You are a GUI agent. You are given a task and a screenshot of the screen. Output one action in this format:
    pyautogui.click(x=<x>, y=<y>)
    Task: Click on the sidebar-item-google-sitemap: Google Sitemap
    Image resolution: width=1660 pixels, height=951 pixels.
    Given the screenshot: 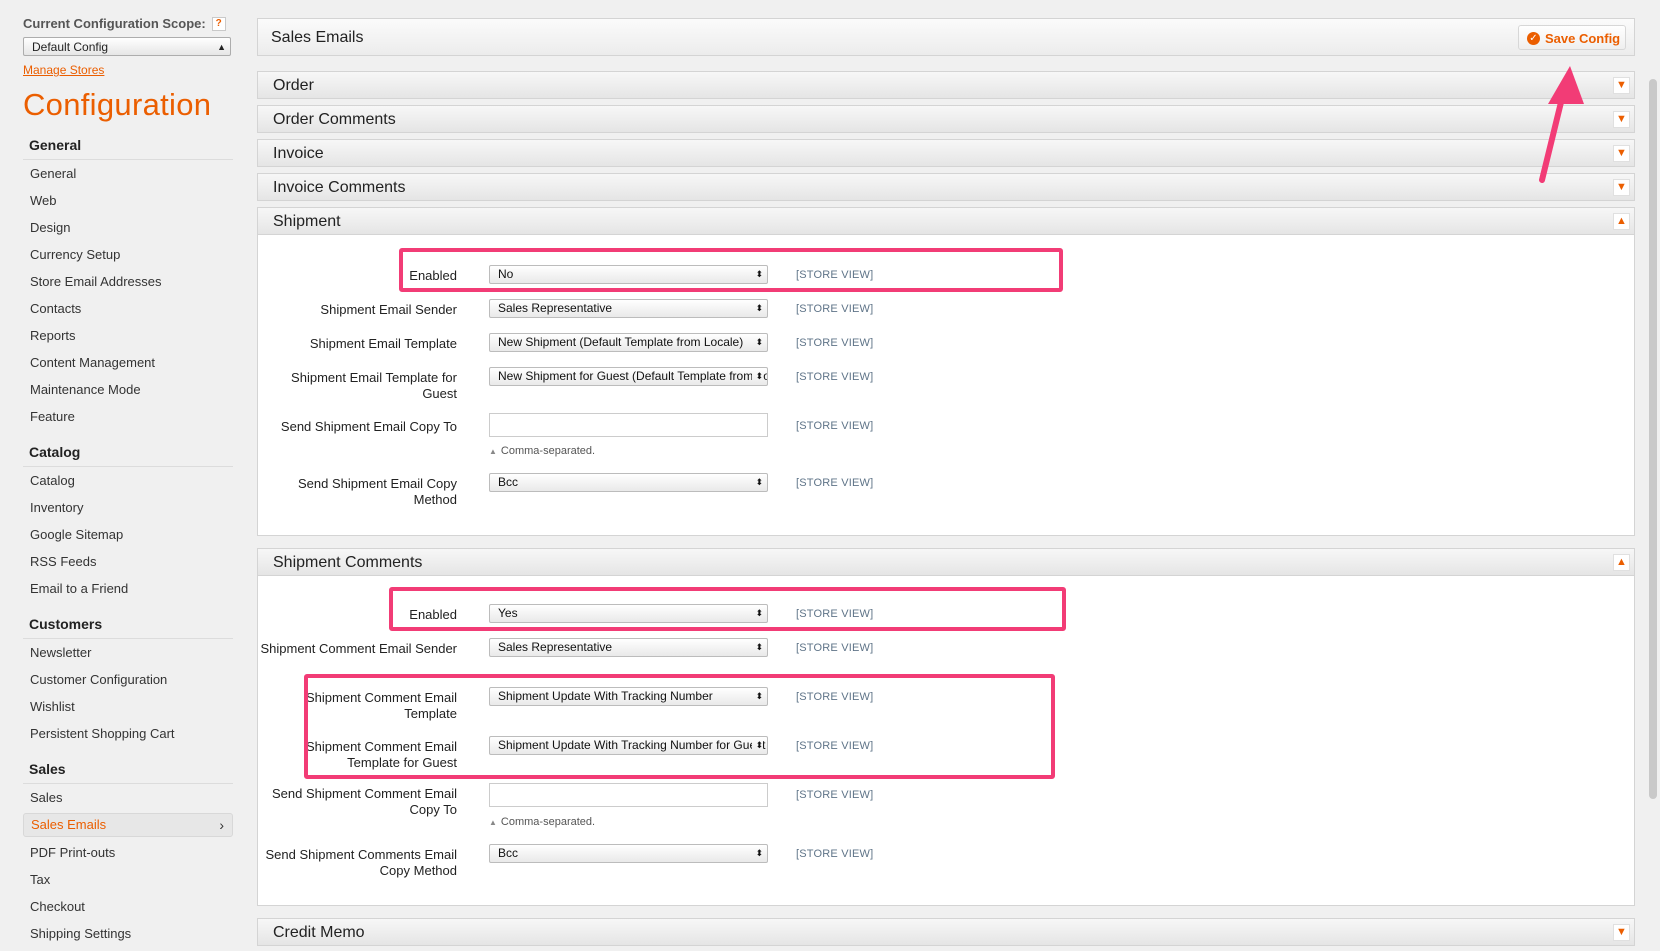 What is the action you would take?
    pyautogui.click(x=128, y=534)
    